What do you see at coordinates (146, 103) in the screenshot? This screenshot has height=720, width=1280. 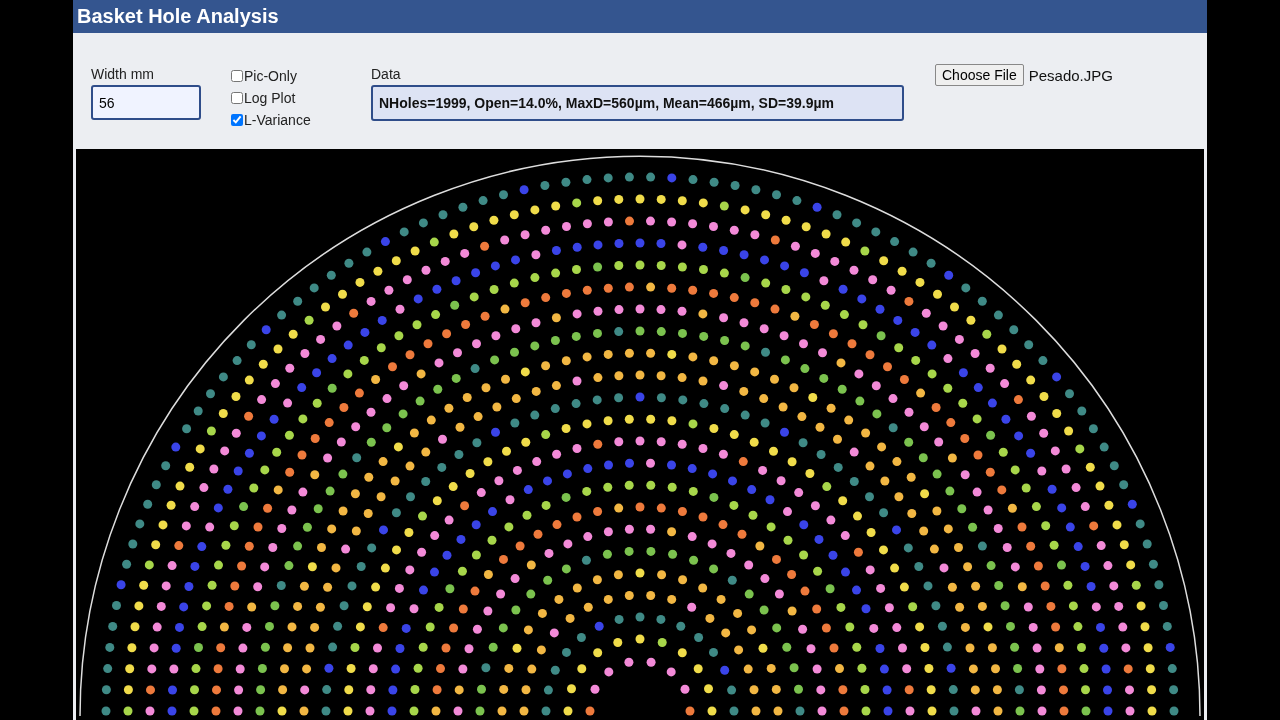 I see `width-input: 56` at bounding box center [146, 103].